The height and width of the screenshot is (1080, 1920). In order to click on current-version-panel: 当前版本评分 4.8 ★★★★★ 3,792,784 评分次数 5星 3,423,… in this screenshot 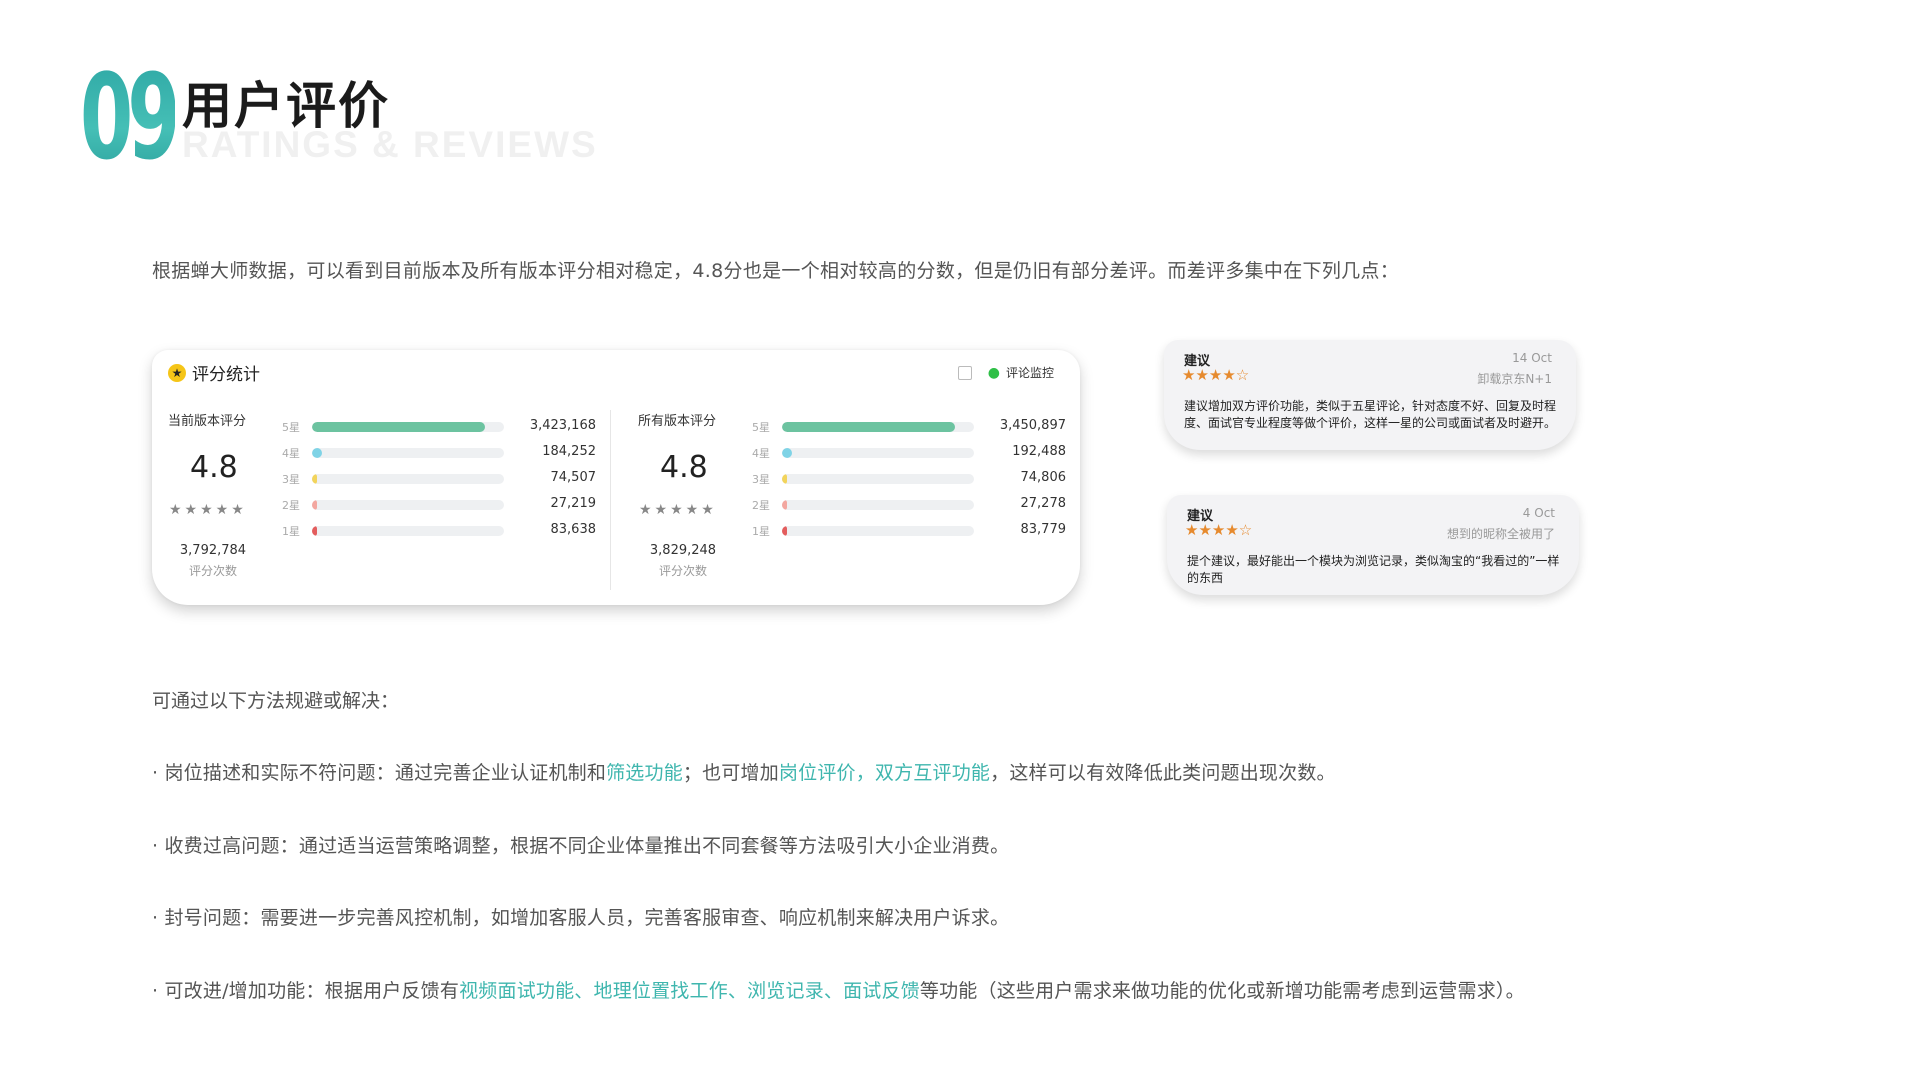, I will do `click(374, 502)`.